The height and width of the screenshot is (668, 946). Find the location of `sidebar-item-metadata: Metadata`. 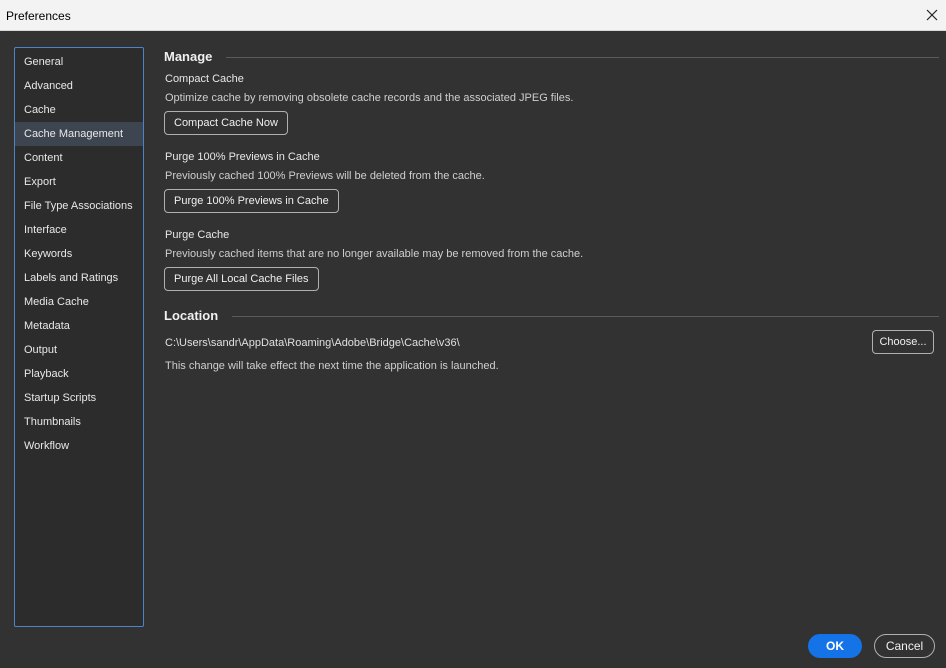

sidebar-item-metadata: Metadata is located at coordinates (79, 326).